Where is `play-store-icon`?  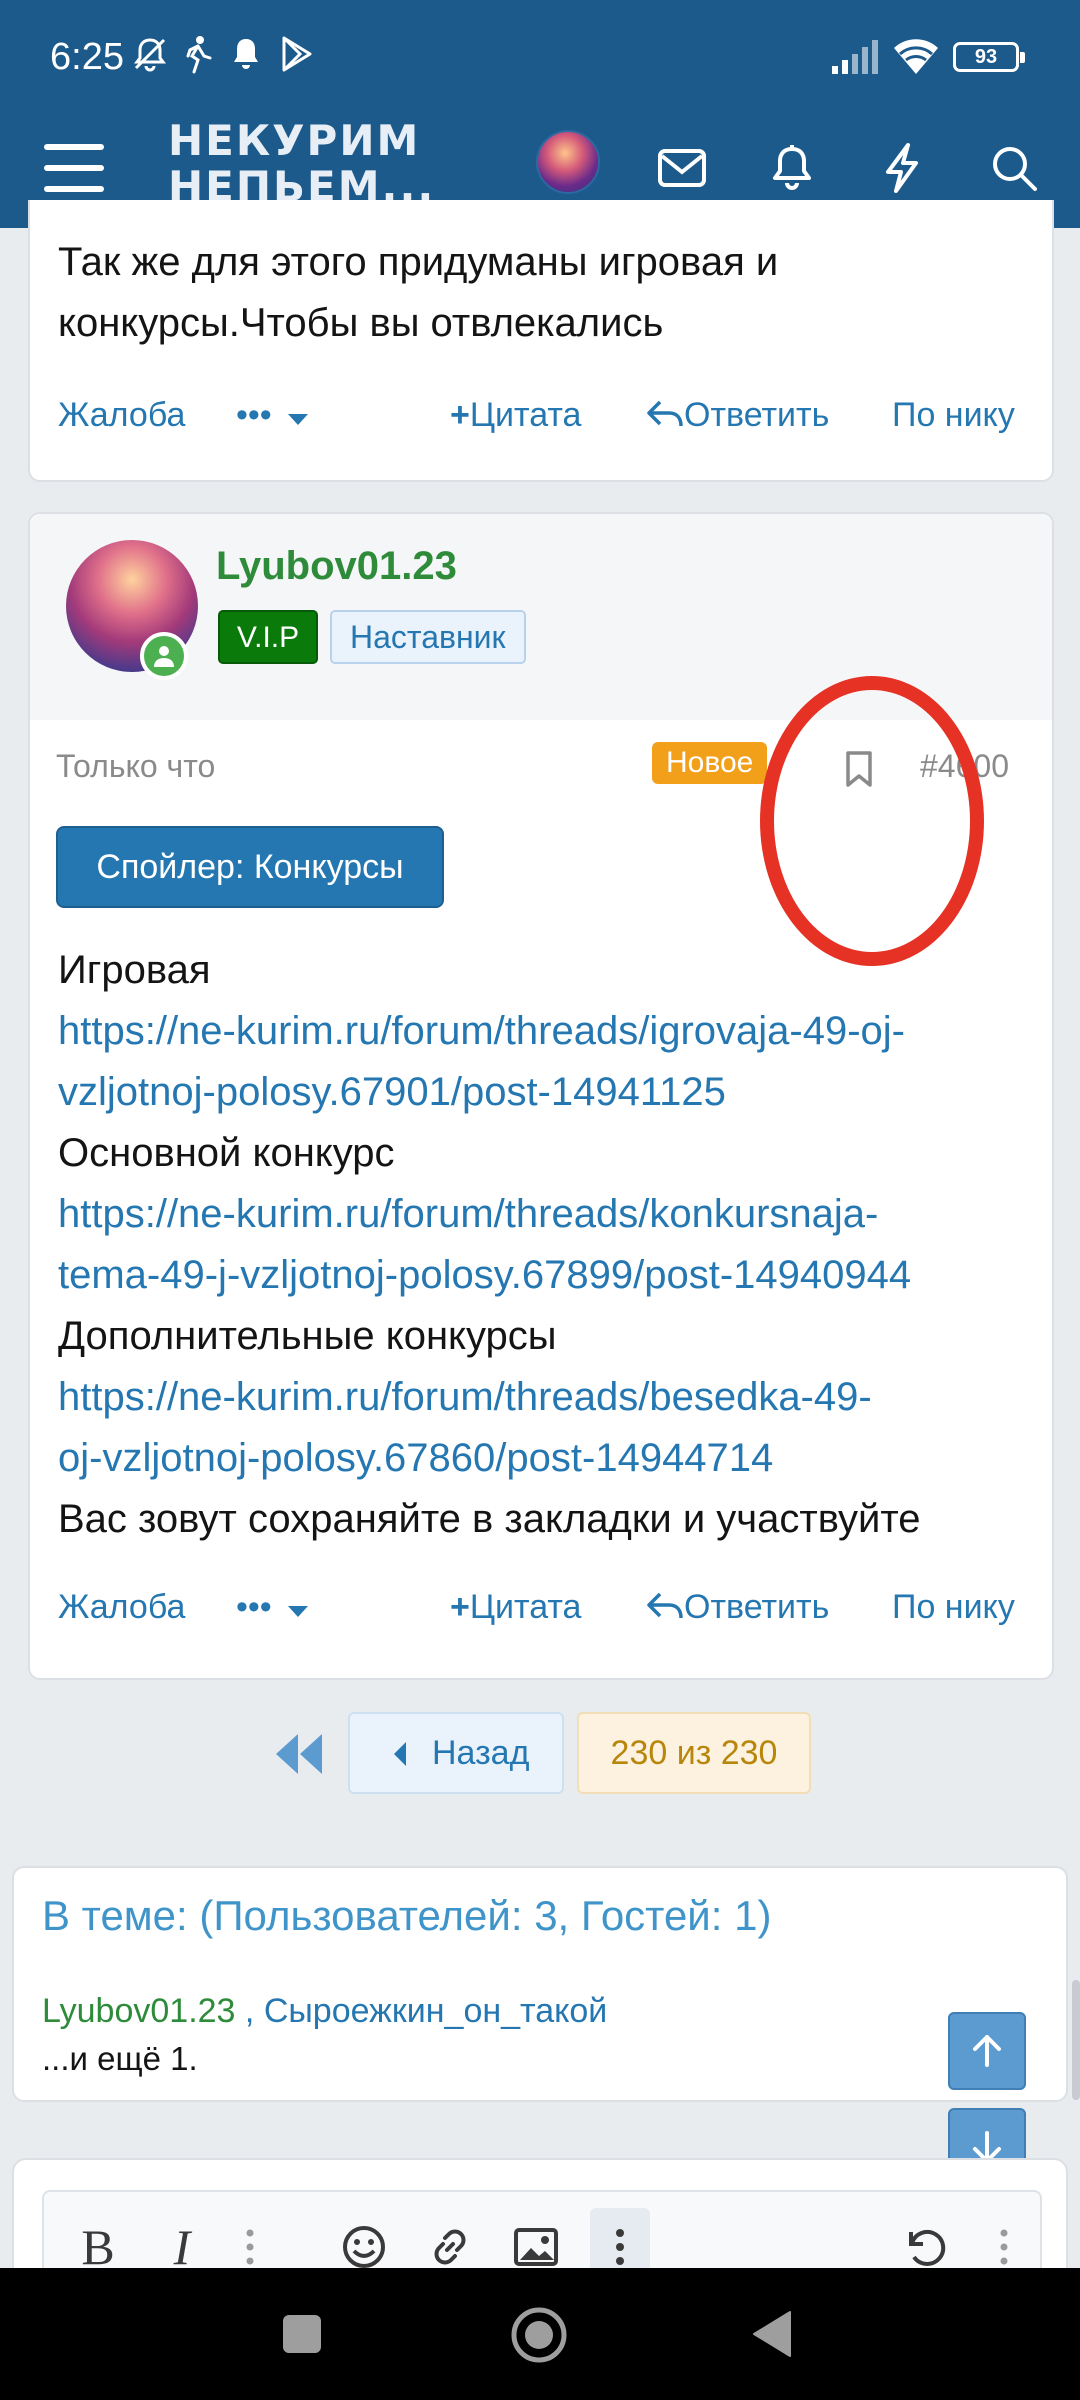
play-store-icon is located at coordinates (297, 54).